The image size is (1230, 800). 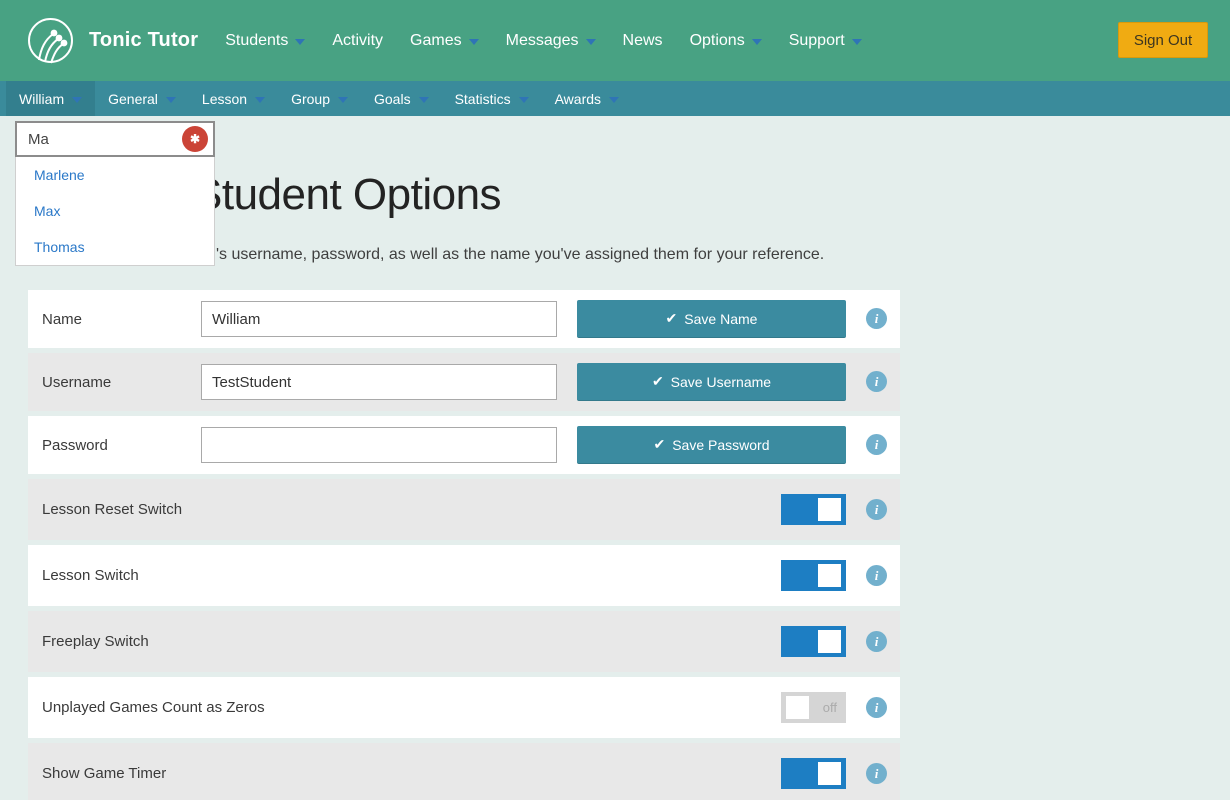 I want to click on suggestion-list: Marlene Max Thomas, so click(x=115, y=211).